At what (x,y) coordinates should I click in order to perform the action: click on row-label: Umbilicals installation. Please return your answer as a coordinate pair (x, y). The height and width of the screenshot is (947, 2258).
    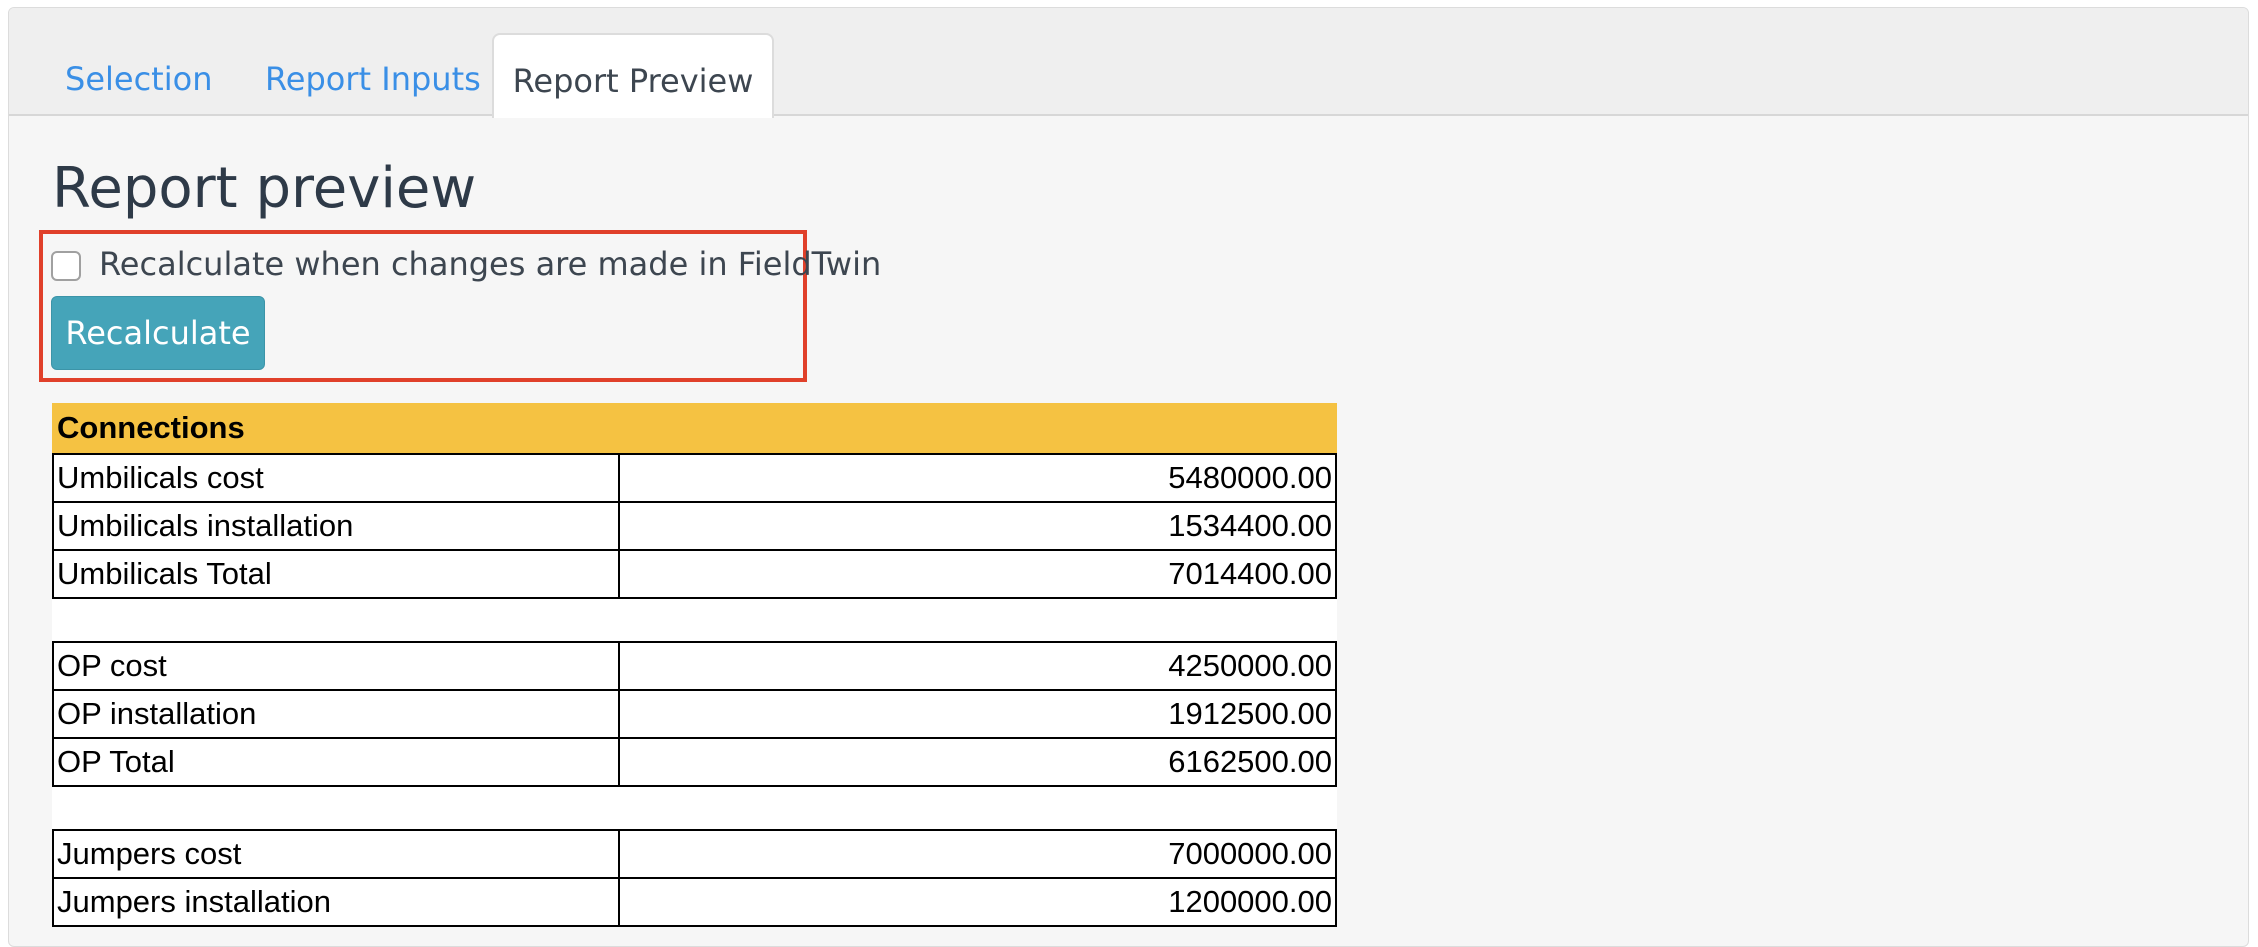
    Looking at the image, I should click on (336, 526).